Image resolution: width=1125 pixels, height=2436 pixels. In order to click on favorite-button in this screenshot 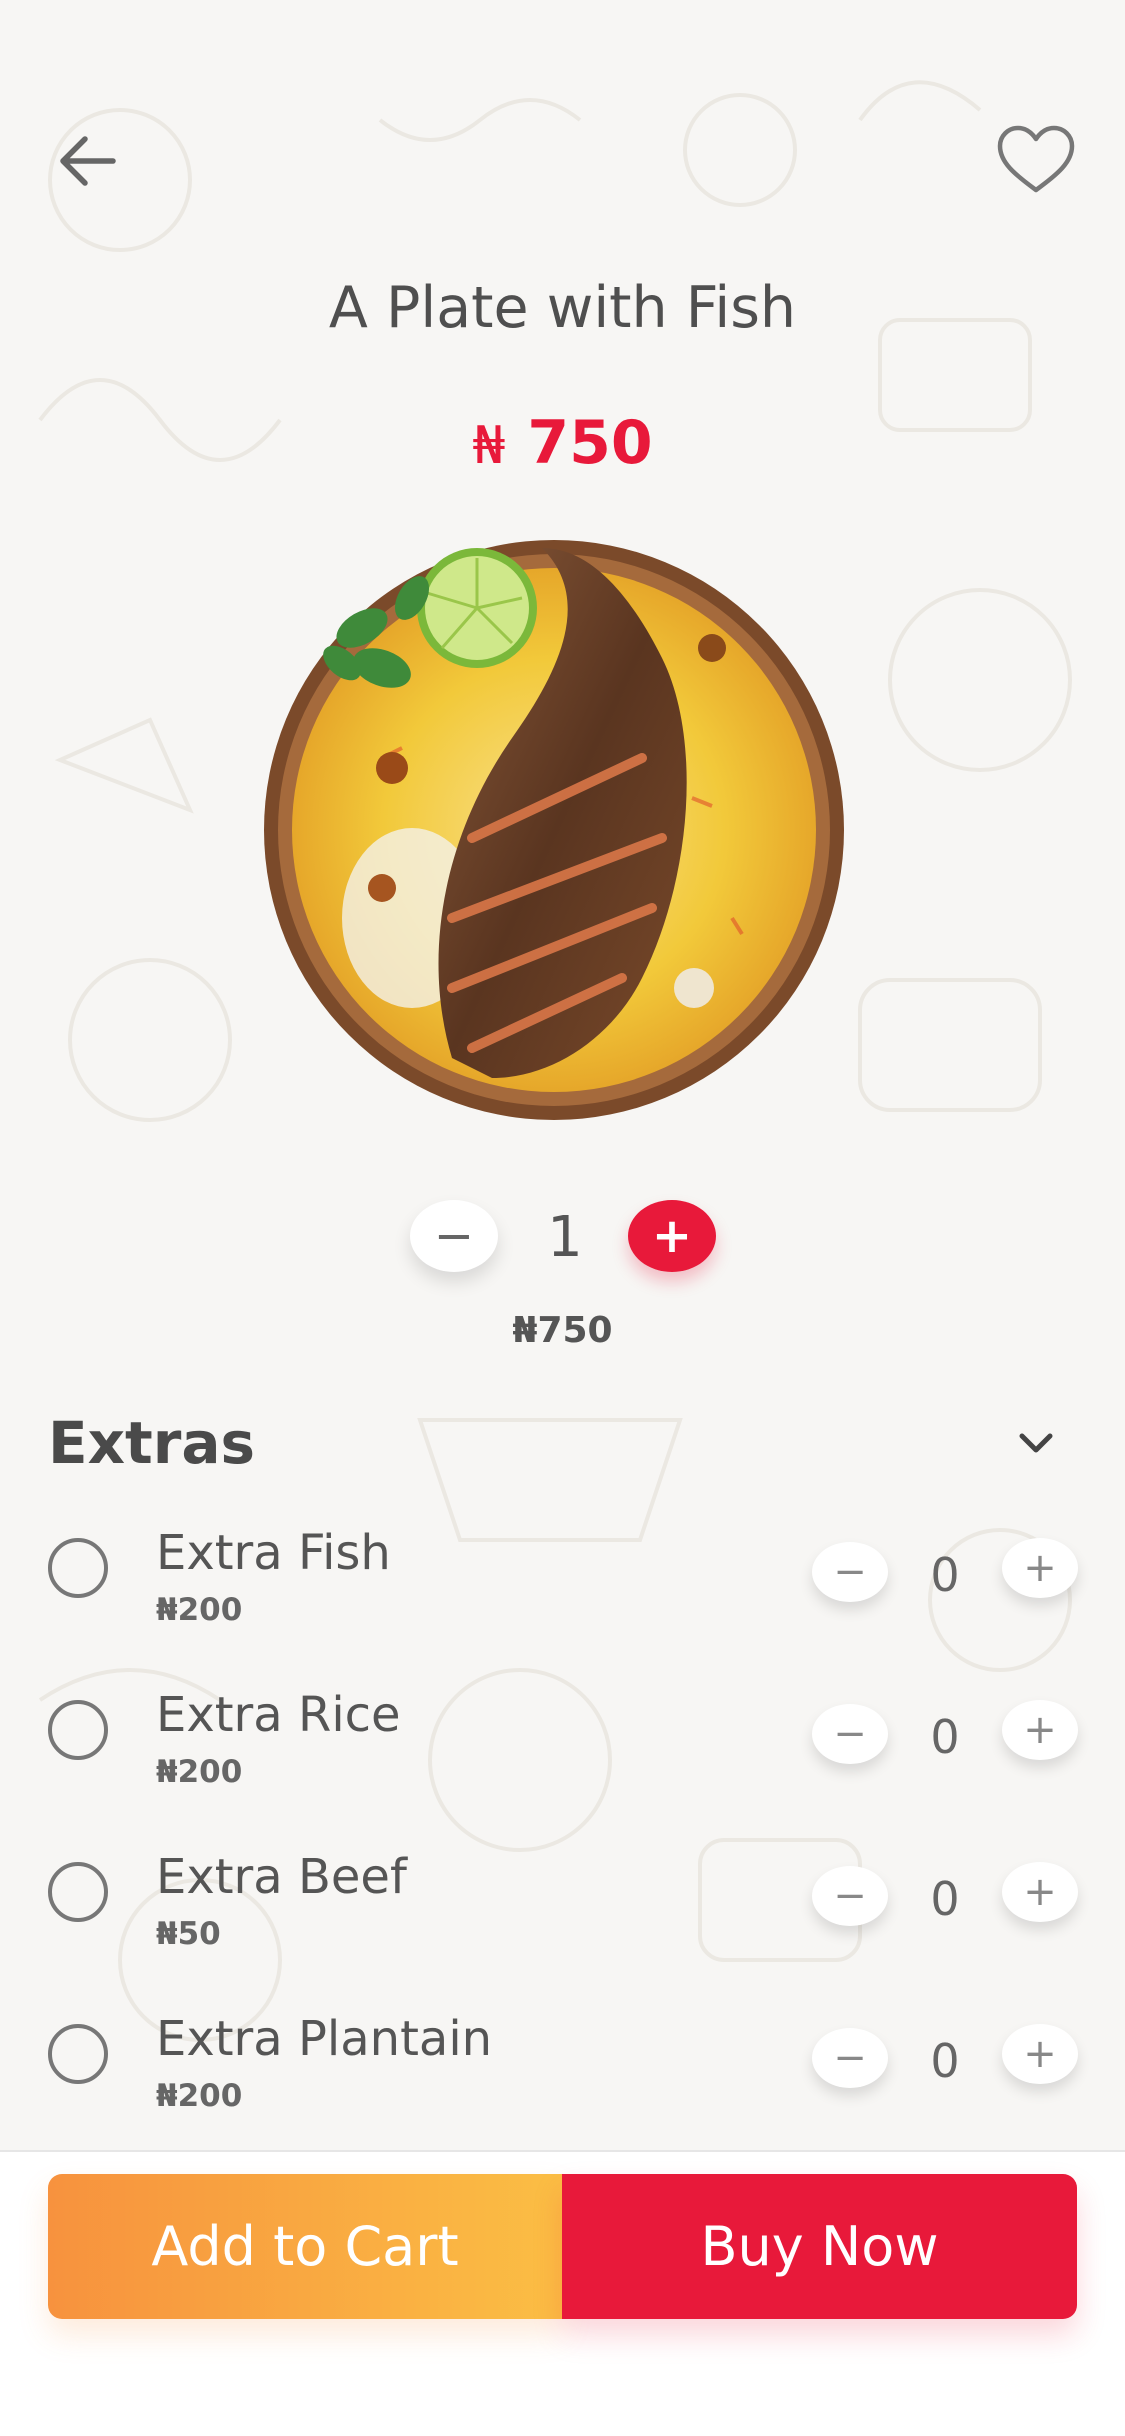, I will do `click(1036, 160)`.